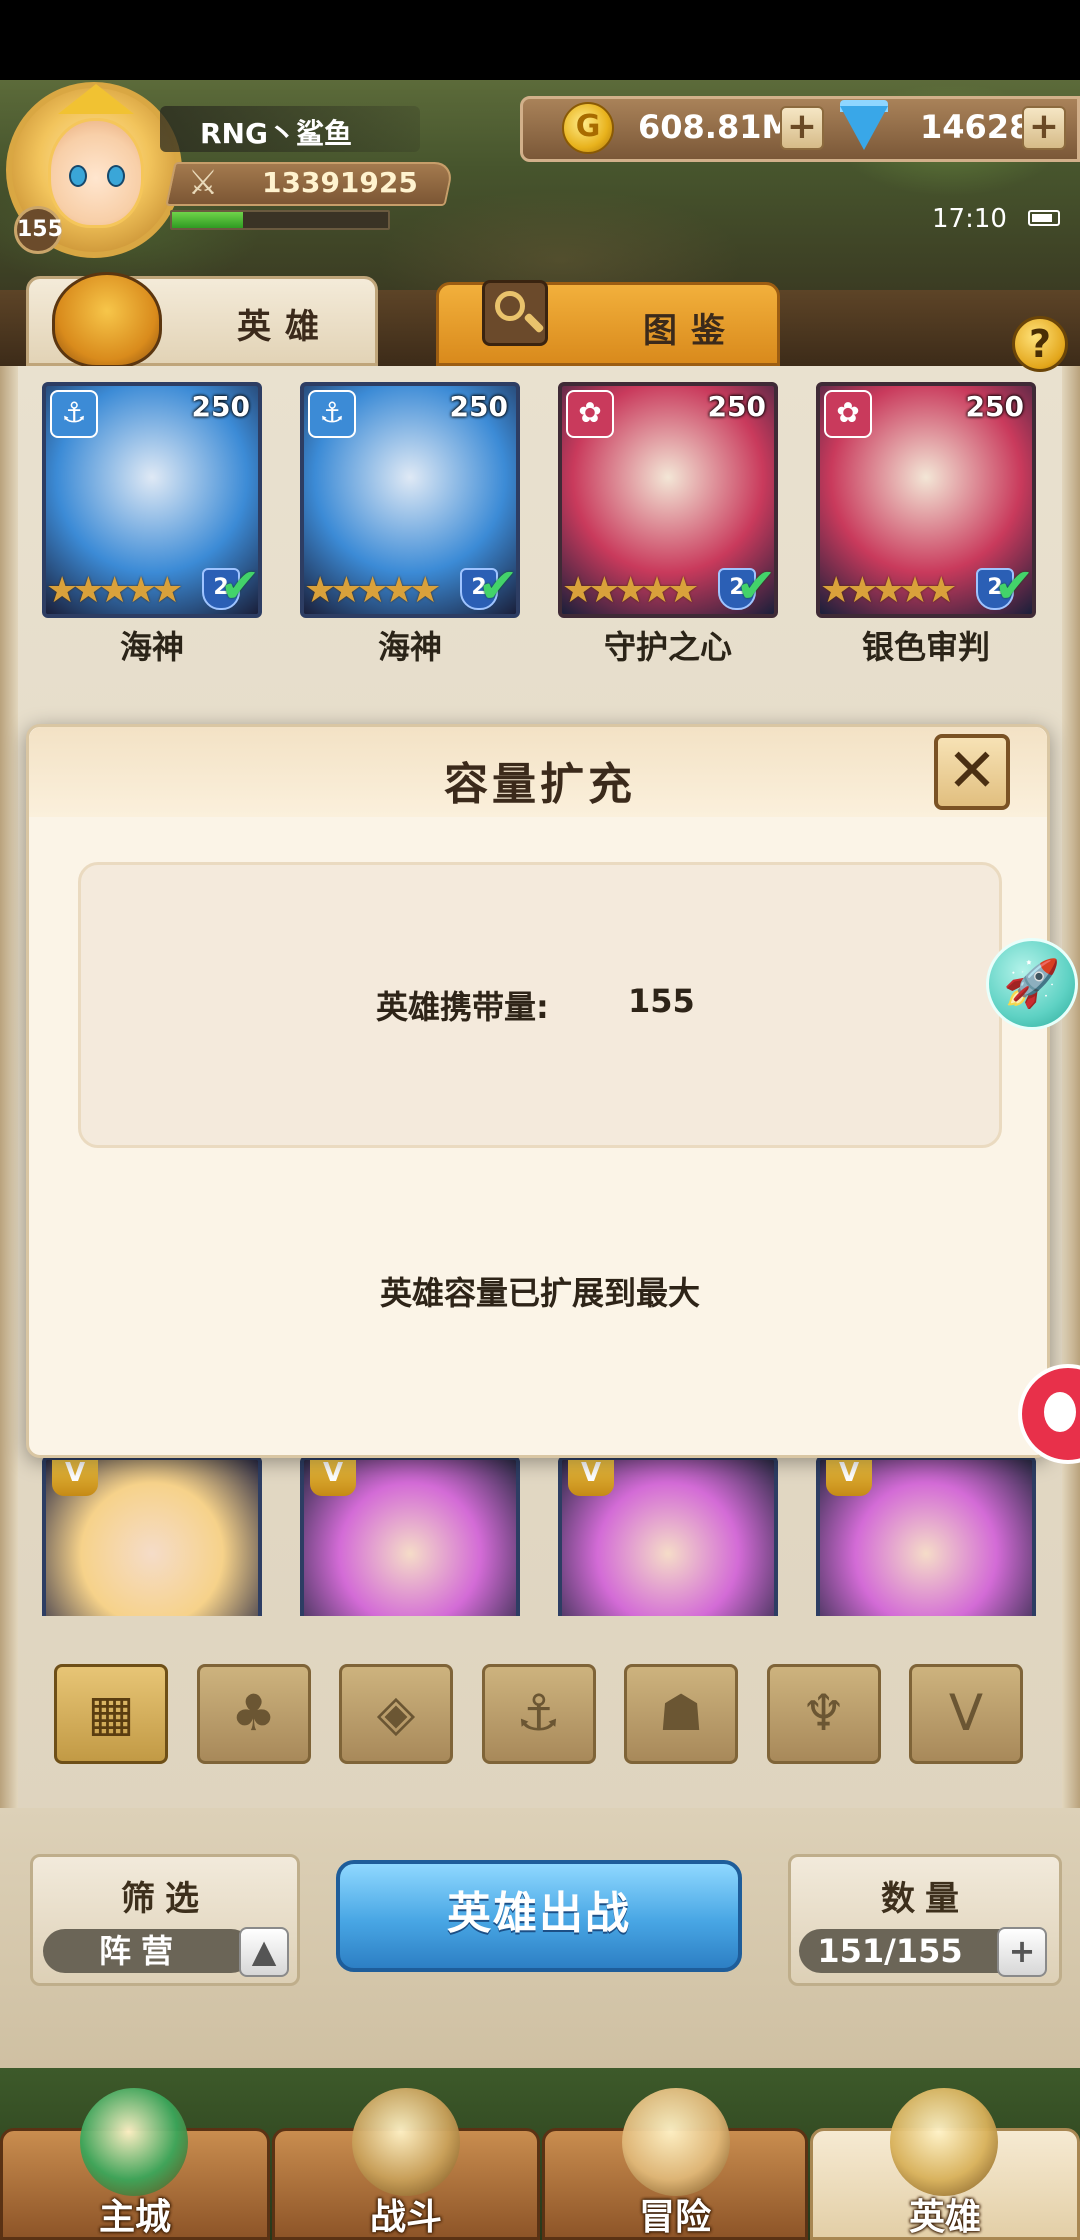 The width and height of the screenshot is (1080, 2240). Describe the element at coordinates (802, 128) in the screenshot. I see `add-gold-button: +` at that location.